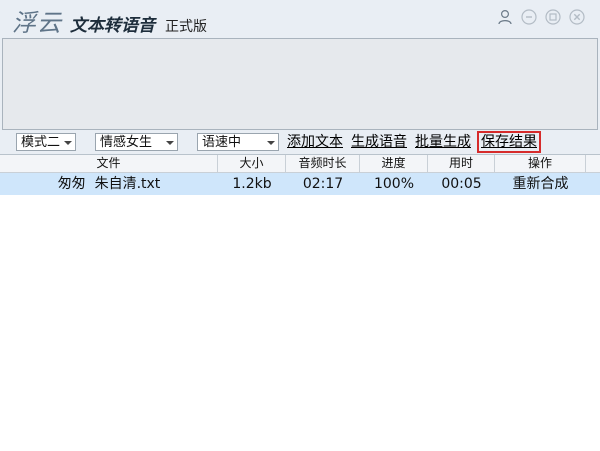  I want to click on save-result-link: 保存结果, so click(509, 142).